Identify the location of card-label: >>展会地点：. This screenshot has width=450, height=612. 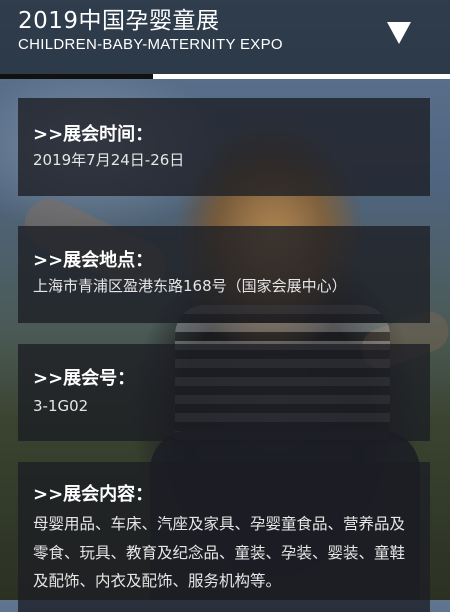
(93, 260).